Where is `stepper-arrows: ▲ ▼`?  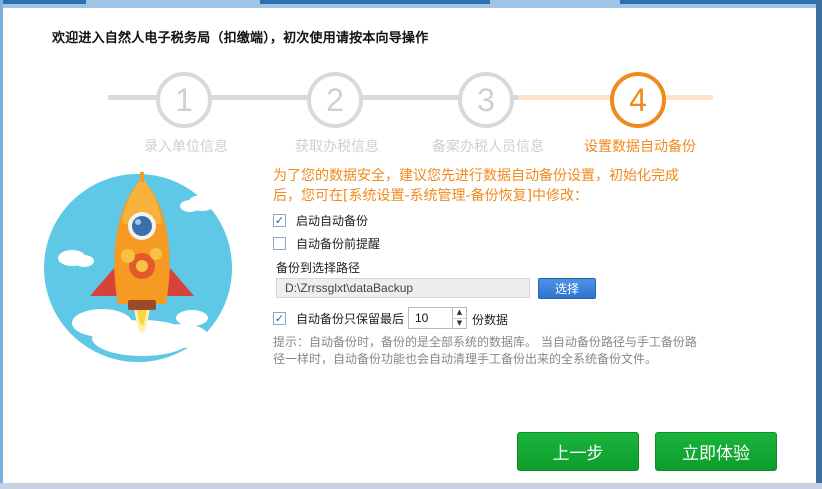 stepper-arrows: ▲ ▼ is located at coordinates (459, 318).